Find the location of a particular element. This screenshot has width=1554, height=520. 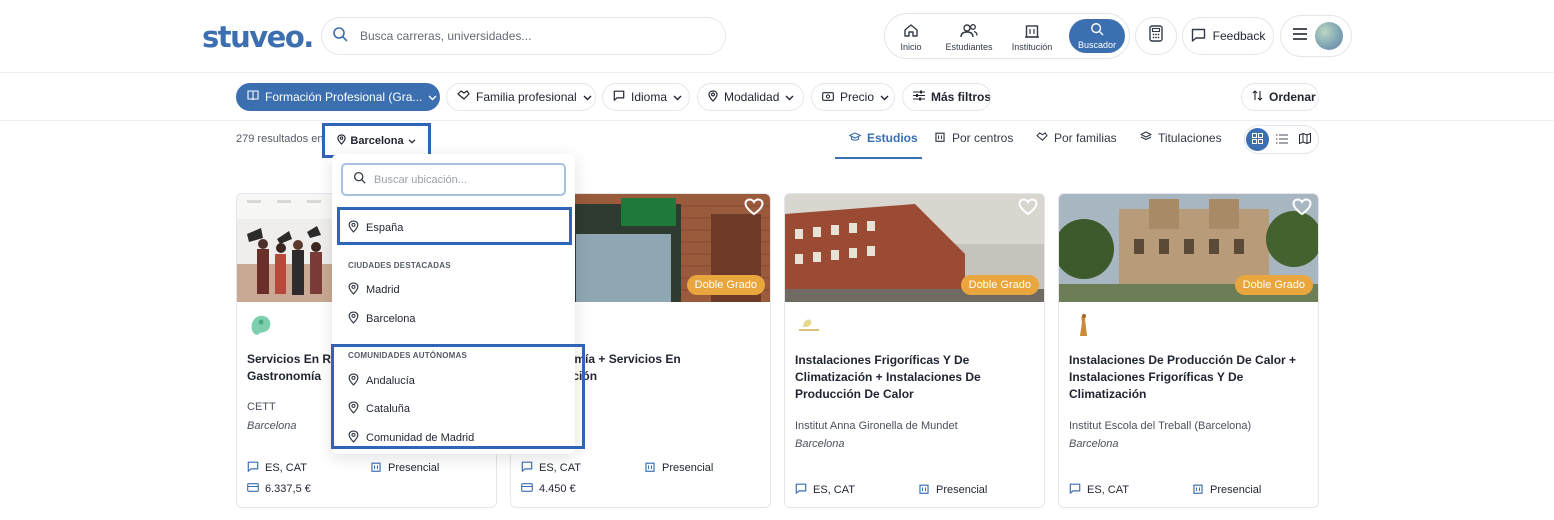

calculator-button is located at coordinates (1156, 36).